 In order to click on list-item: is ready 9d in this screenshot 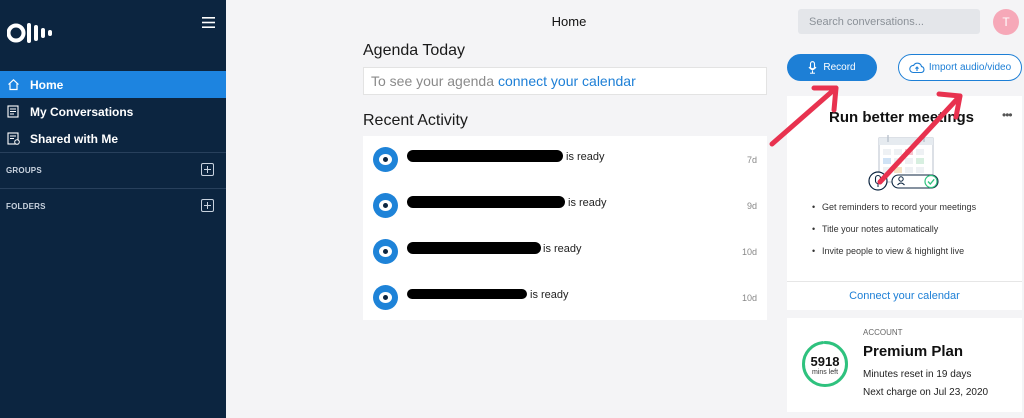, I will do `click(565, 205)`.